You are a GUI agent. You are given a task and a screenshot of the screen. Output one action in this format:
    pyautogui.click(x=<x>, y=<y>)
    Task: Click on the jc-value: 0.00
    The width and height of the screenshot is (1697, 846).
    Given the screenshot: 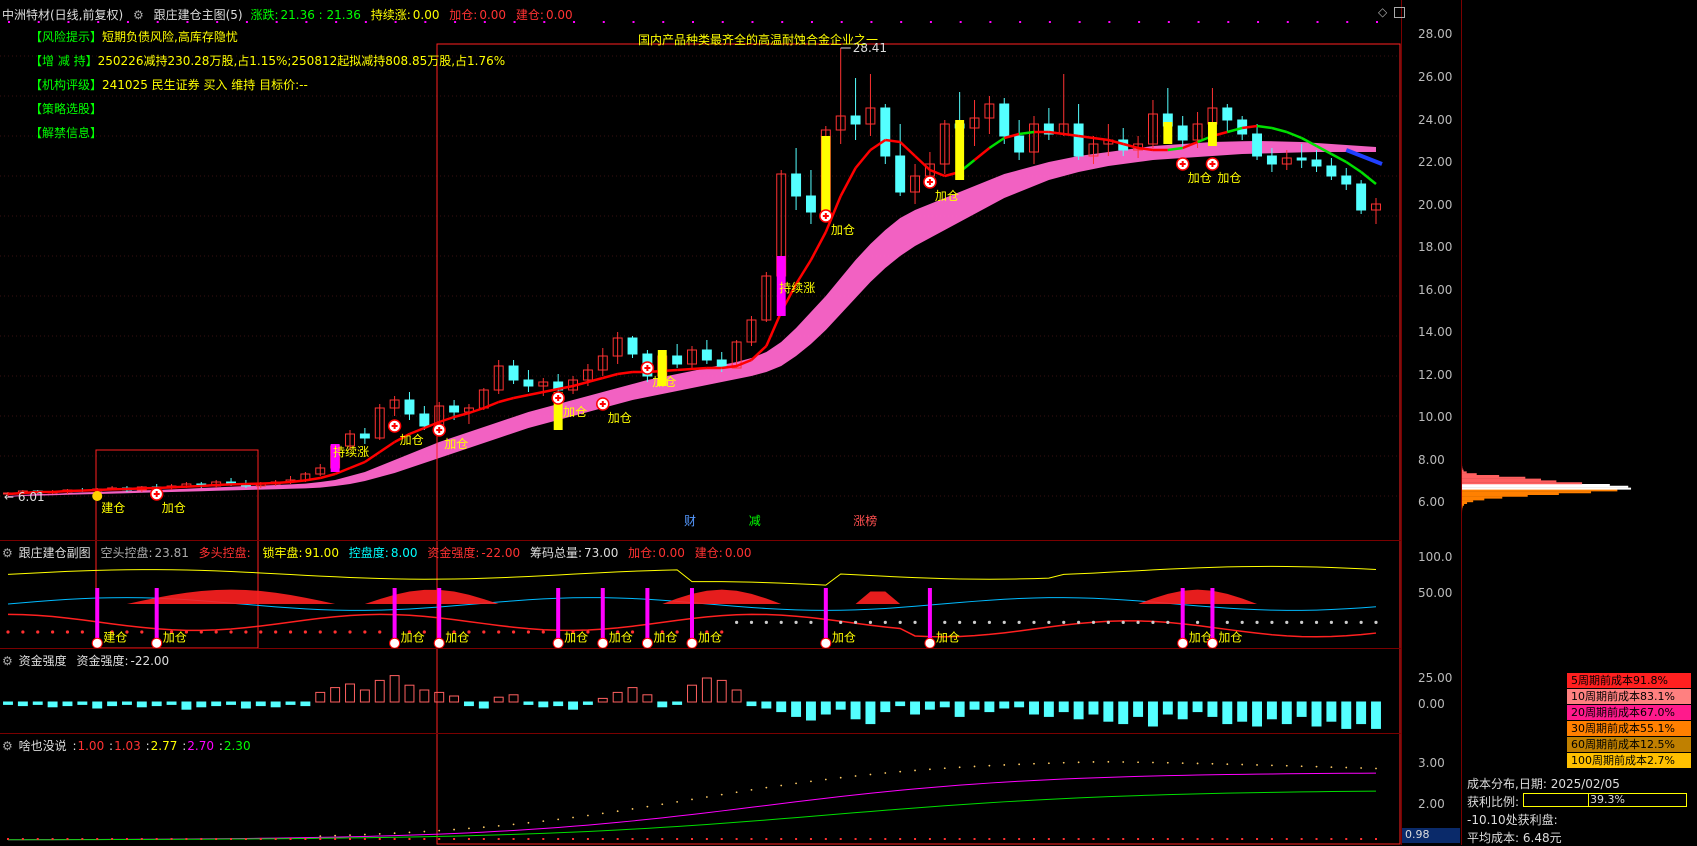 What is the action you would take?
    pyautogui.click(x=492, y=15)
    